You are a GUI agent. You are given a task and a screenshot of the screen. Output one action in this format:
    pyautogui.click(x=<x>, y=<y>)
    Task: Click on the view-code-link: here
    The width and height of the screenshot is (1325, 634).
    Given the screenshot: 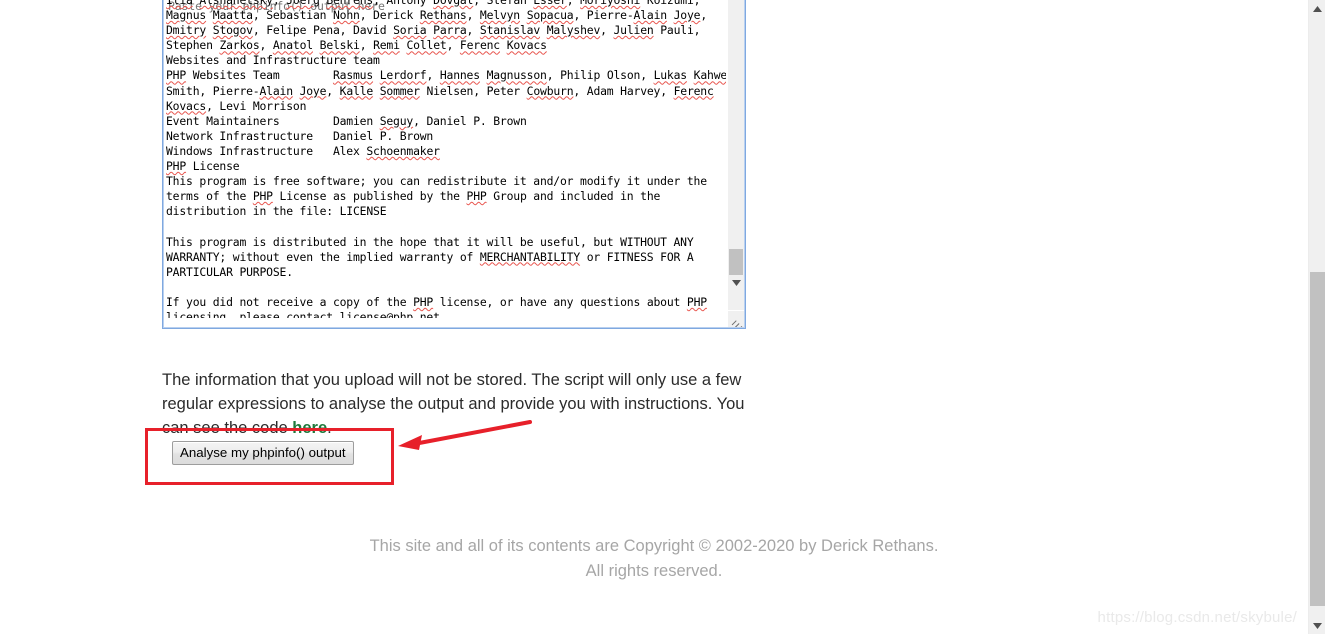 What is the action you would take?
    pyautogui.click(x=309, y=428)
    